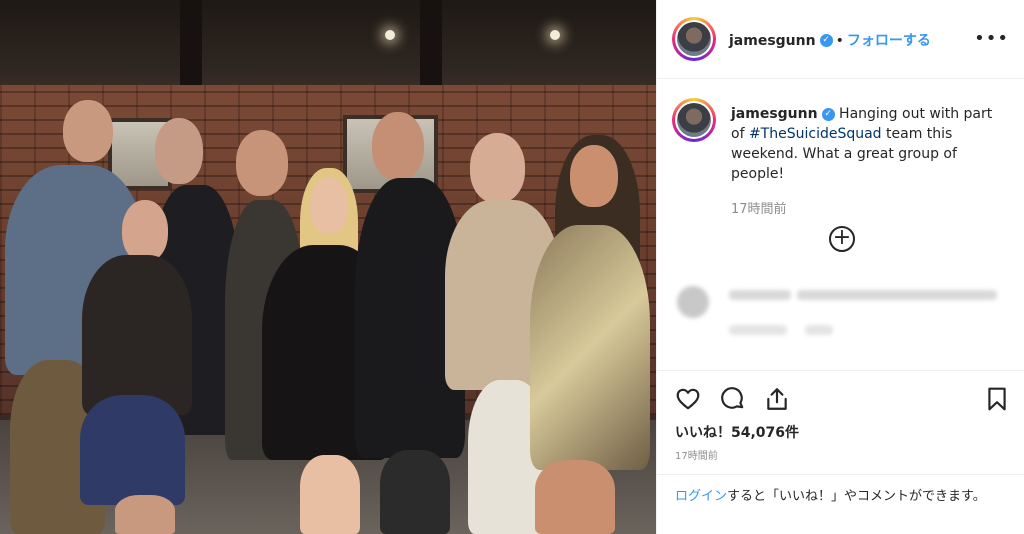 The image size is (1024, 534). I want to click on caption-avatar, so click(694, 120).